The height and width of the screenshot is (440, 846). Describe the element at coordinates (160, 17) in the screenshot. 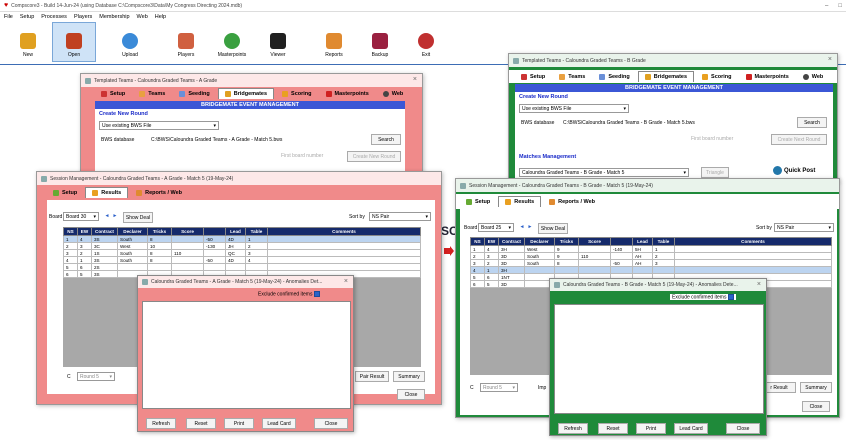

I see `menu-help: Help` at that location.